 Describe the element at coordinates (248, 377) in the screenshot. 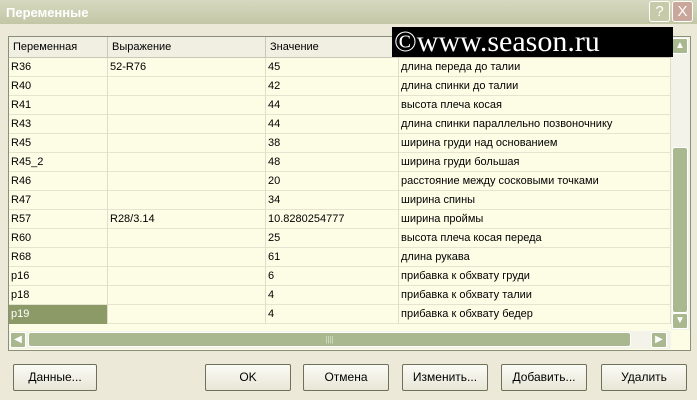

I see `ok-button: OK` at that location.